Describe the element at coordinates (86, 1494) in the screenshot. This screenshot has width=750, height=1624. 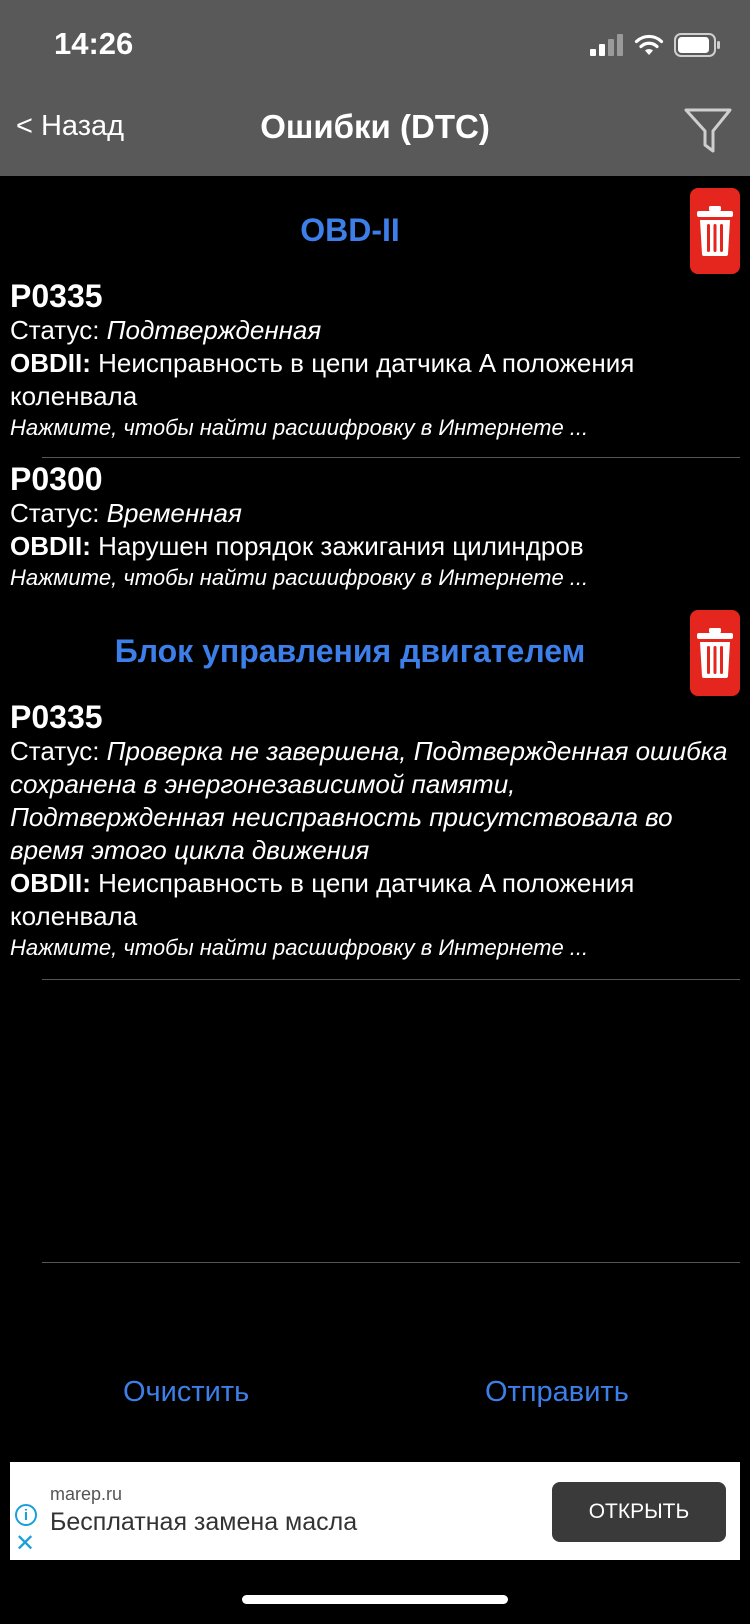
I see `ad-domain: marep.ru` at that location.